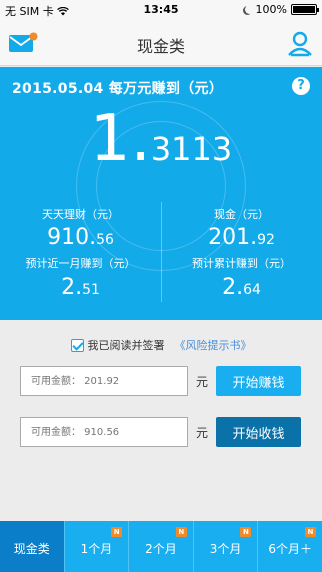 The image size is (322, 572). Describe the element at coordinates (225, 549) in the screenshot. I see `tab-label: 3个月` at that location.